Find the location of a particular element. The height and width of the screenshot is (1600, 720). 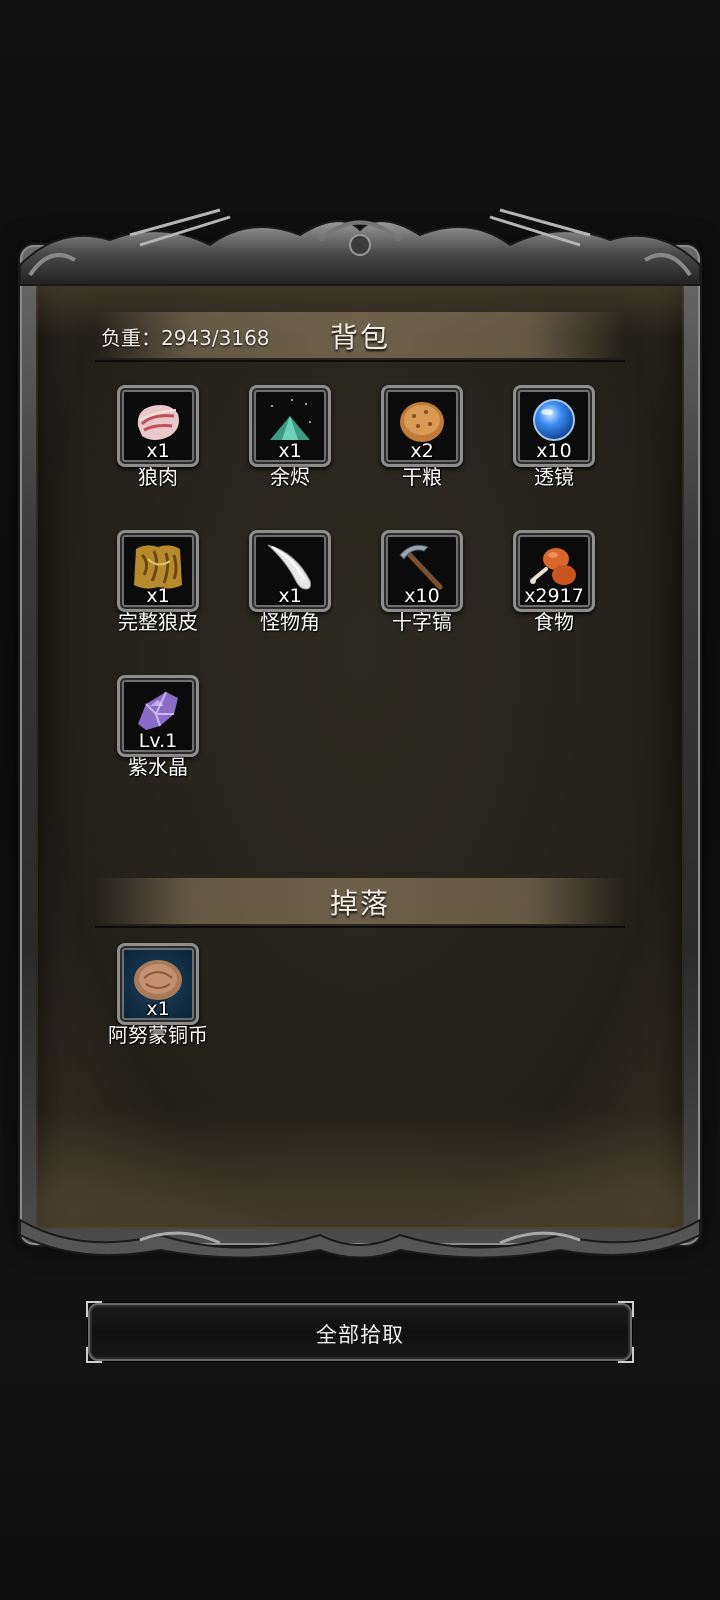

item-name: 十字镐 is located at coordinates (422, 622).